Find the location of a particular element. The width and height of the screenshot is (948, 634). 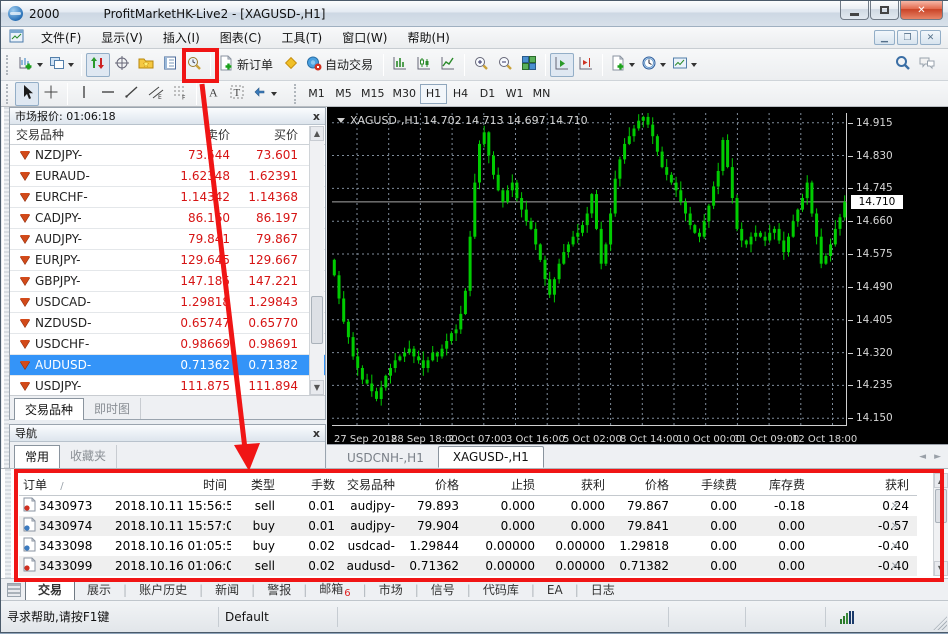

status-profile: Default is located at coordinates (247, 617).